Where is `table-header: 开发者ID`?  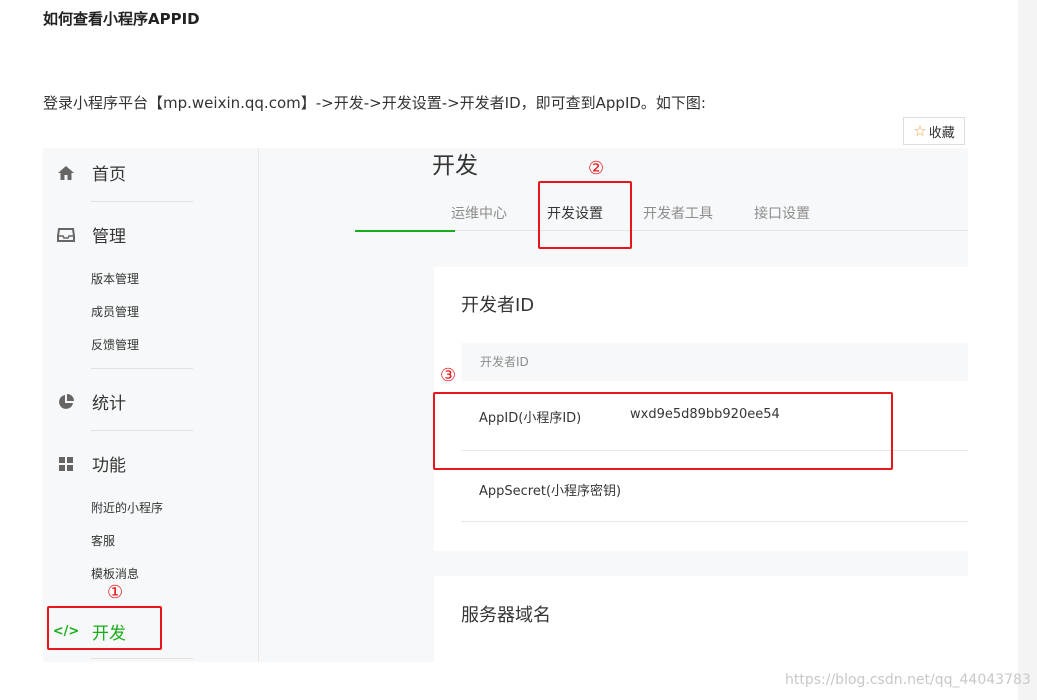 table-header: 开发者ID is located at coordinates (714, 362).